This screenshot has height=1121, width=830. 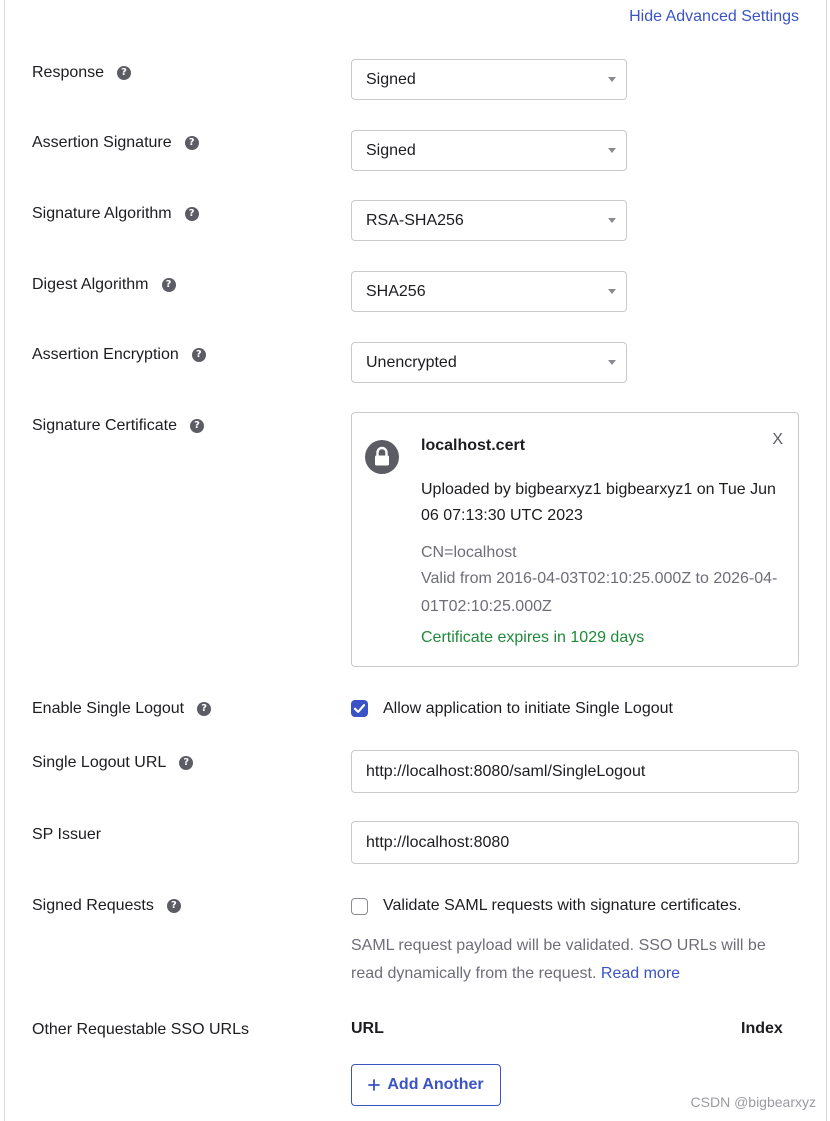 I want to click on response-select: Signed, so click(x=489, y=79).